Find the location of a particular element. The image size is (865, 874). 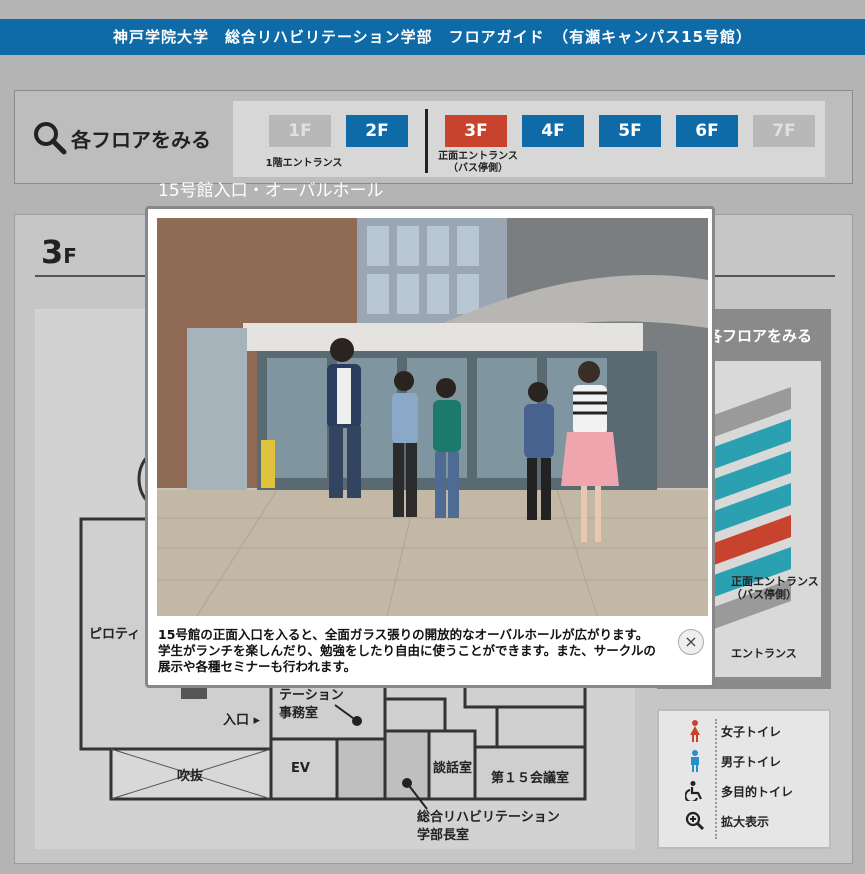

legend-multipurpose-toilet: 多目的トイレ is located at coordinates (738, 791).